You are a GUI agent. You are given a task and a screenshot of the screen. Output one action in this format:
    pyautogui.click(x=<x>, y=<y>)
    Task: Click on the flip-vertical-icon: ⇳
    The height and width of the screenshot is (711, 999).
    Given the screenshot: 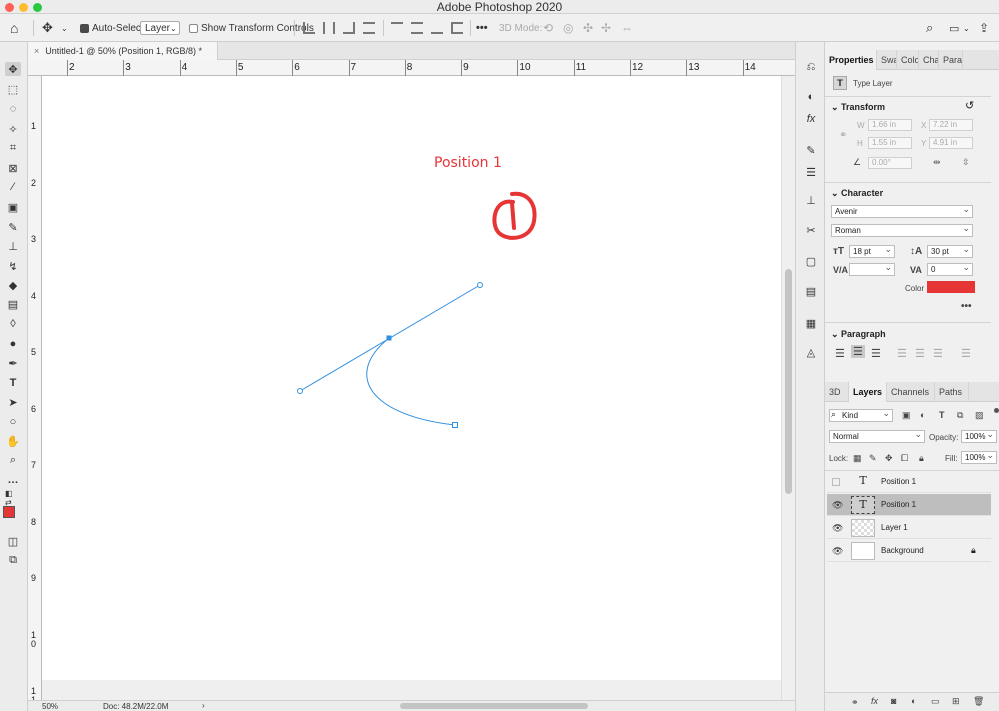 What is the action you would take?
    pyautogui.click(x=966, y=162)
    